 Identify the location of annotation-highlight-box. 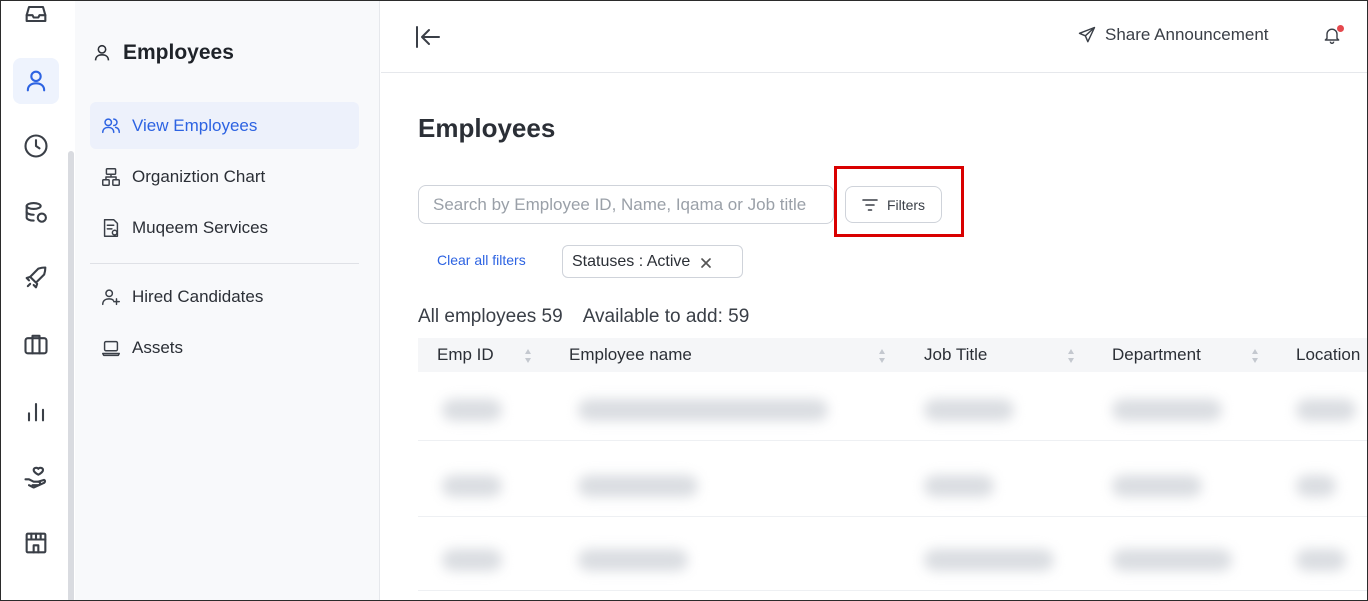
(899, 201).